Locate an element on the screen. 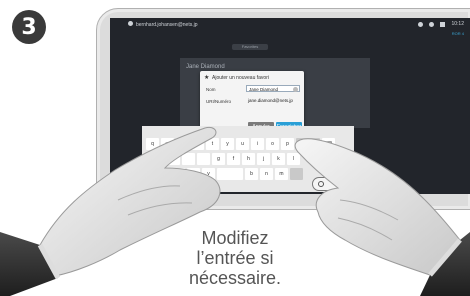  caption-line-1: Modifiez is located at coordinates (235, 238).